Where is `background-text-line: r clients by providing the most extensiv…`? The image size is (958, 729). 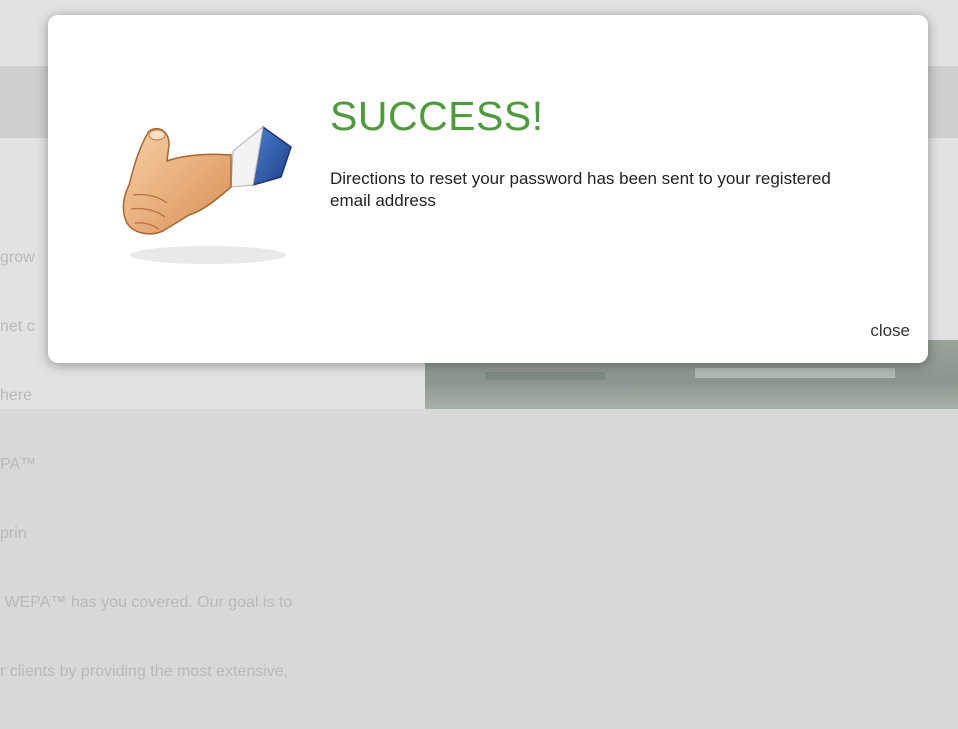 background-text-line: r clients by providing the most extensiv… is located at coordinates (144, 671).